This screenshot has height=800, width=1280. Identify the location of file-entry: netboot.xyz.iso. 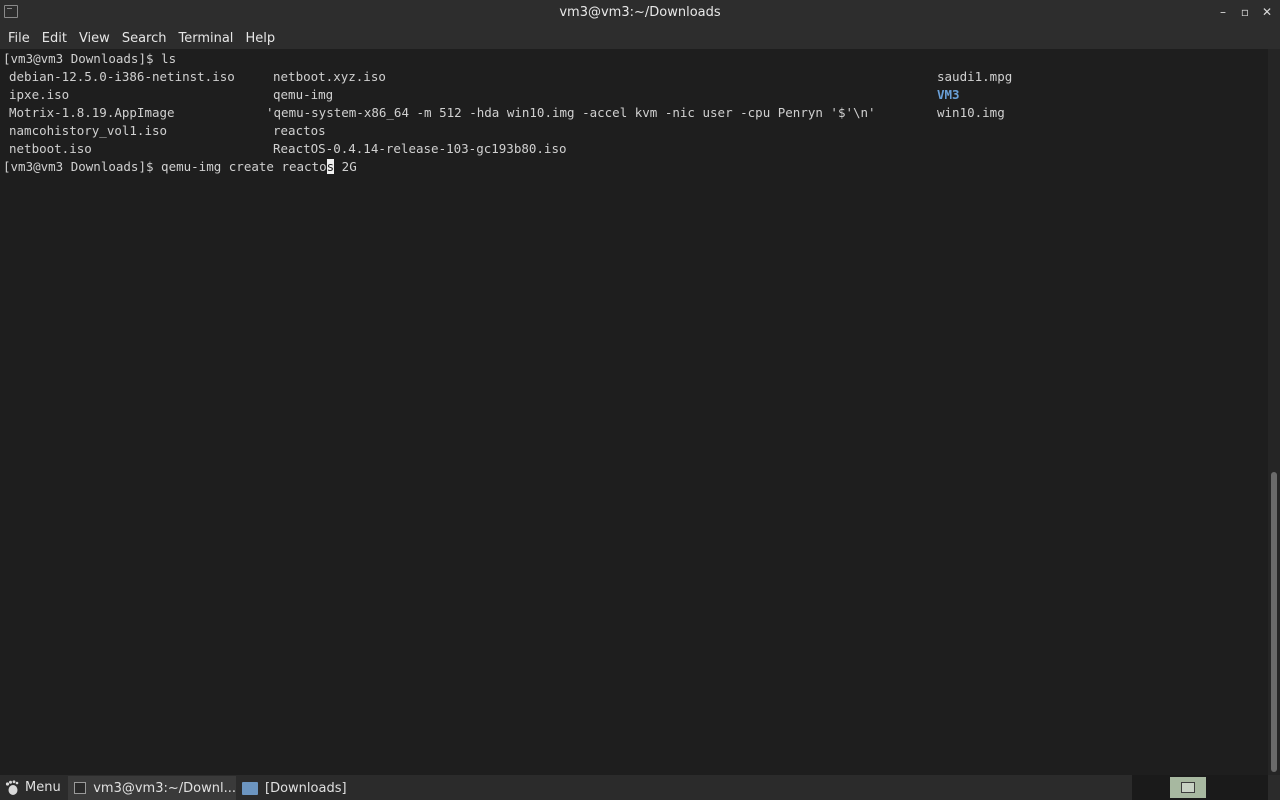
(329, 76).